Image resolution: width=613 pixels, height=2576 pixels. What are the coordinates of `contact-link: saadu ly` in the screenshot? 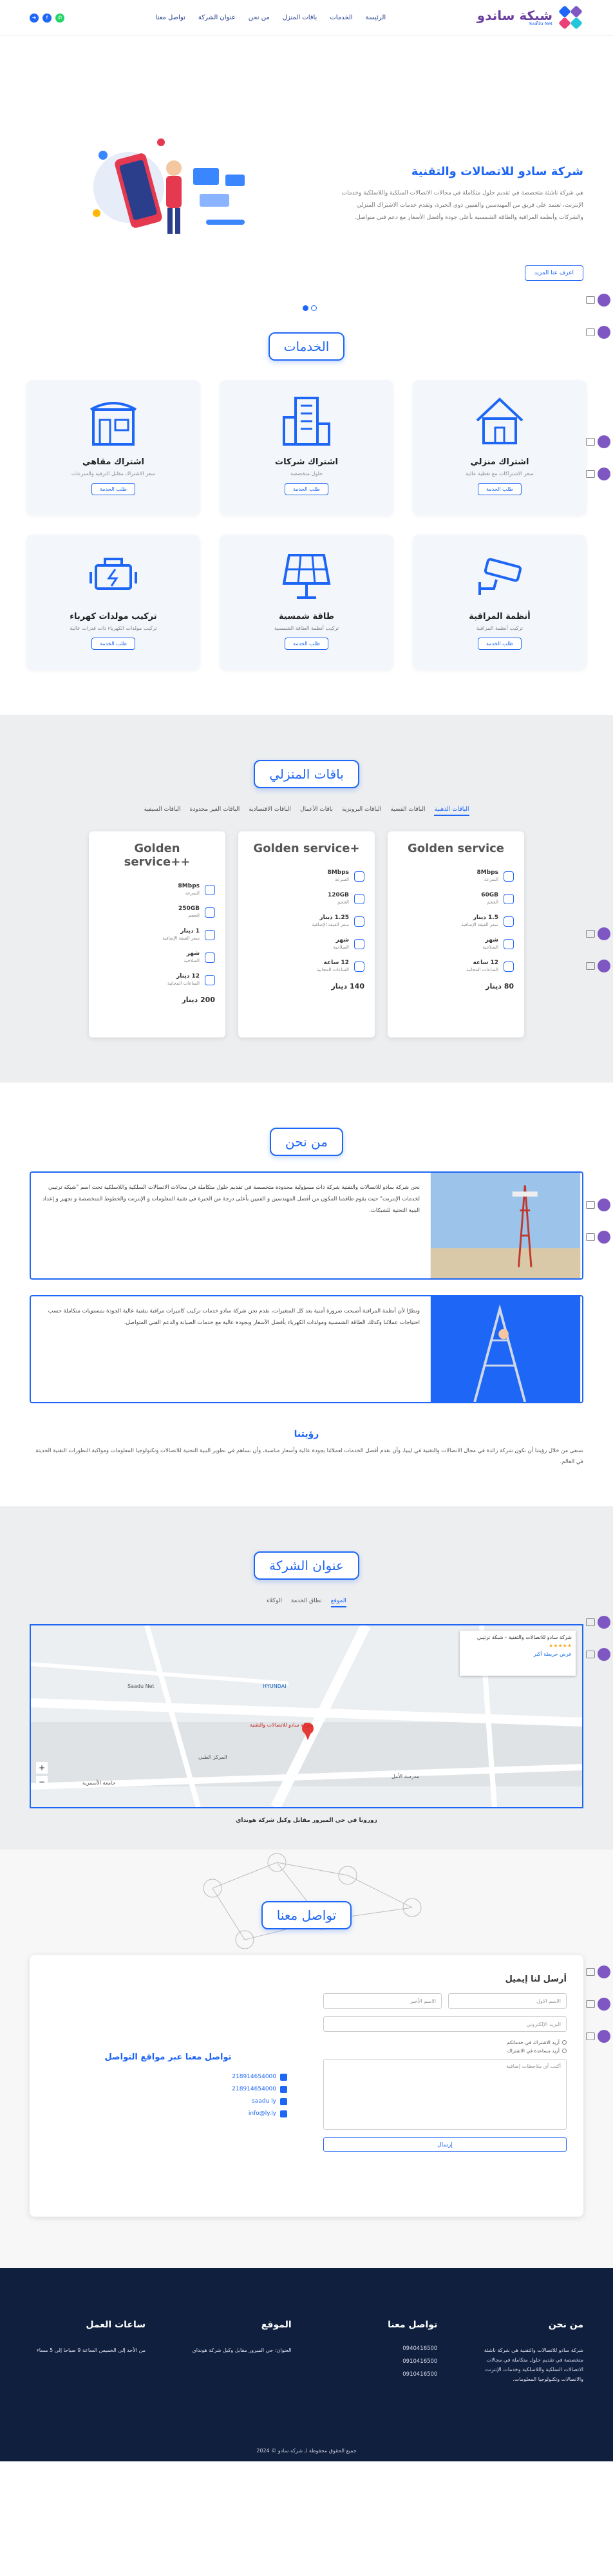 It's located at (168, 2101).